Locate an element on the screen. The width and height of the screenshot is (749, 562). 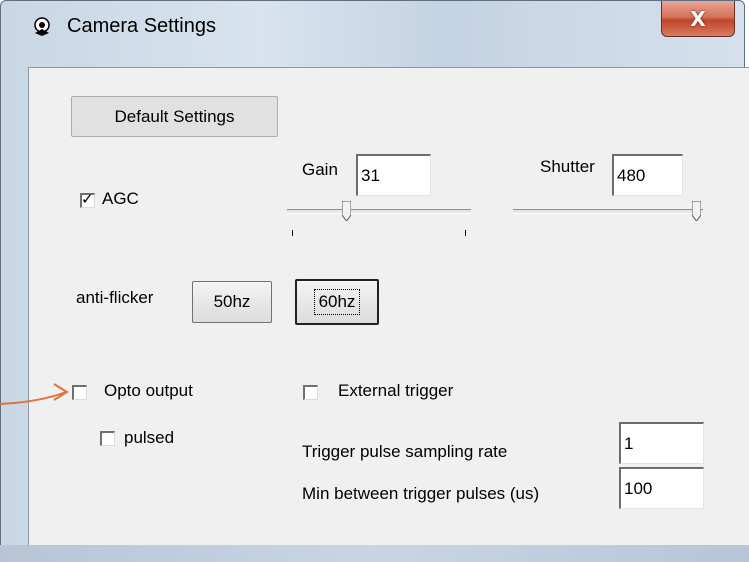
check-mark-icon: ✓ is located at coordinates (87, 199).